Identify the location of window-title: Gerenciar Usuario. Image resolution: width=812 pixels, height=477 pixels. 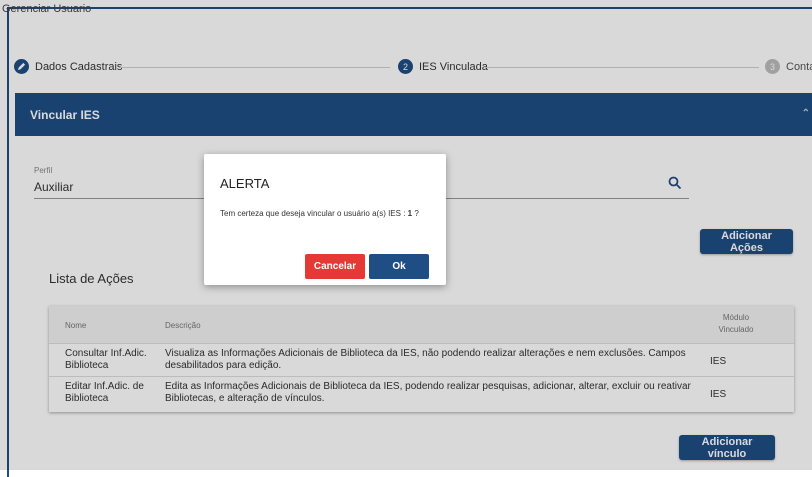
(47, 9).